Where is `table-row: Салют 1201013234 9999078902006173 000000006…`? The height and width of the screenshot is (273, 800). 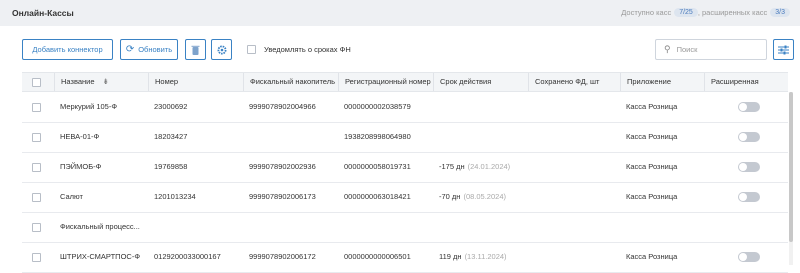
table-row: Салют 1201013234 9999078902006173 000000006… is located at coordinates (405, 197).